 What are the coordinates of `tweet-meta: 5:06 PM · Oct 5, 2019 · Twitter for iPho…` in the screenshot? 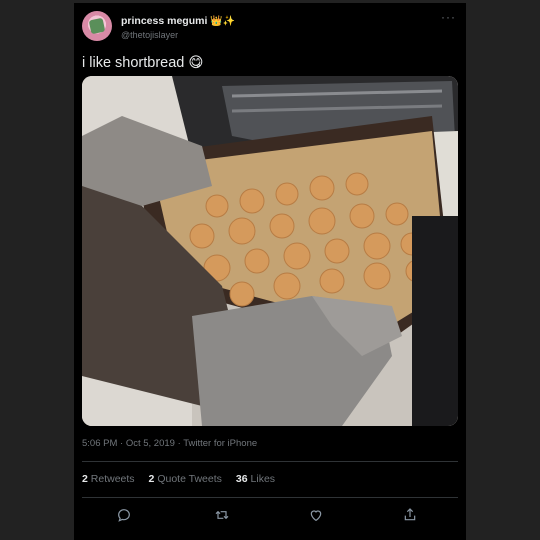 It's located at (169, 443).